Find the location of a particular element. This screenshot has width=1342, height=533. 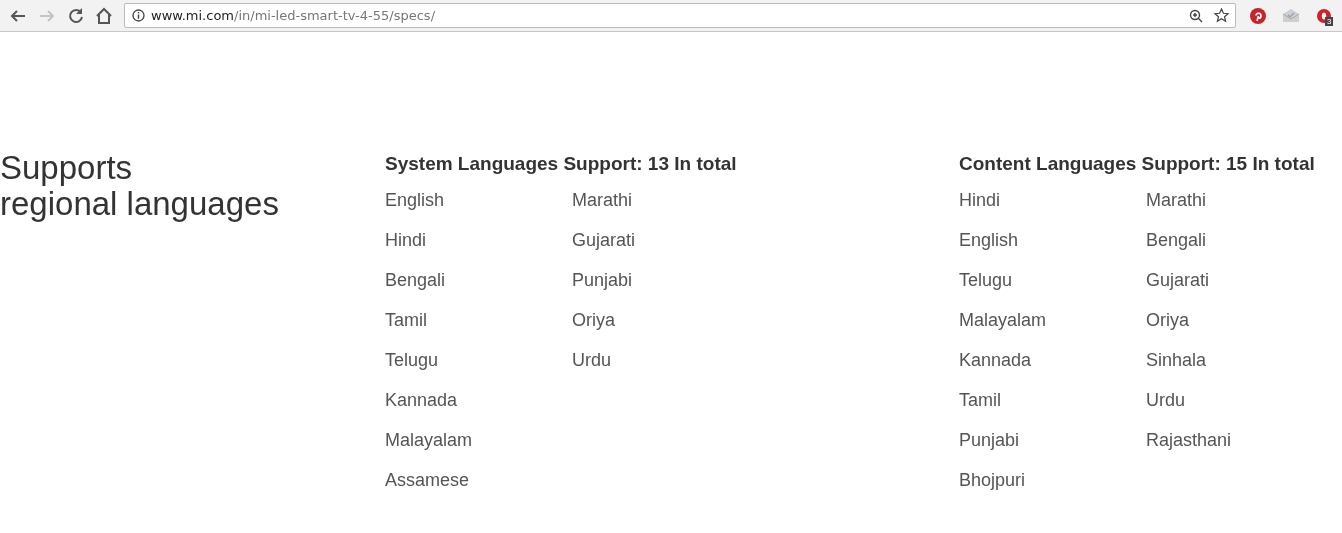

language-item: Sinhala is located at coordinates (1177, 360).